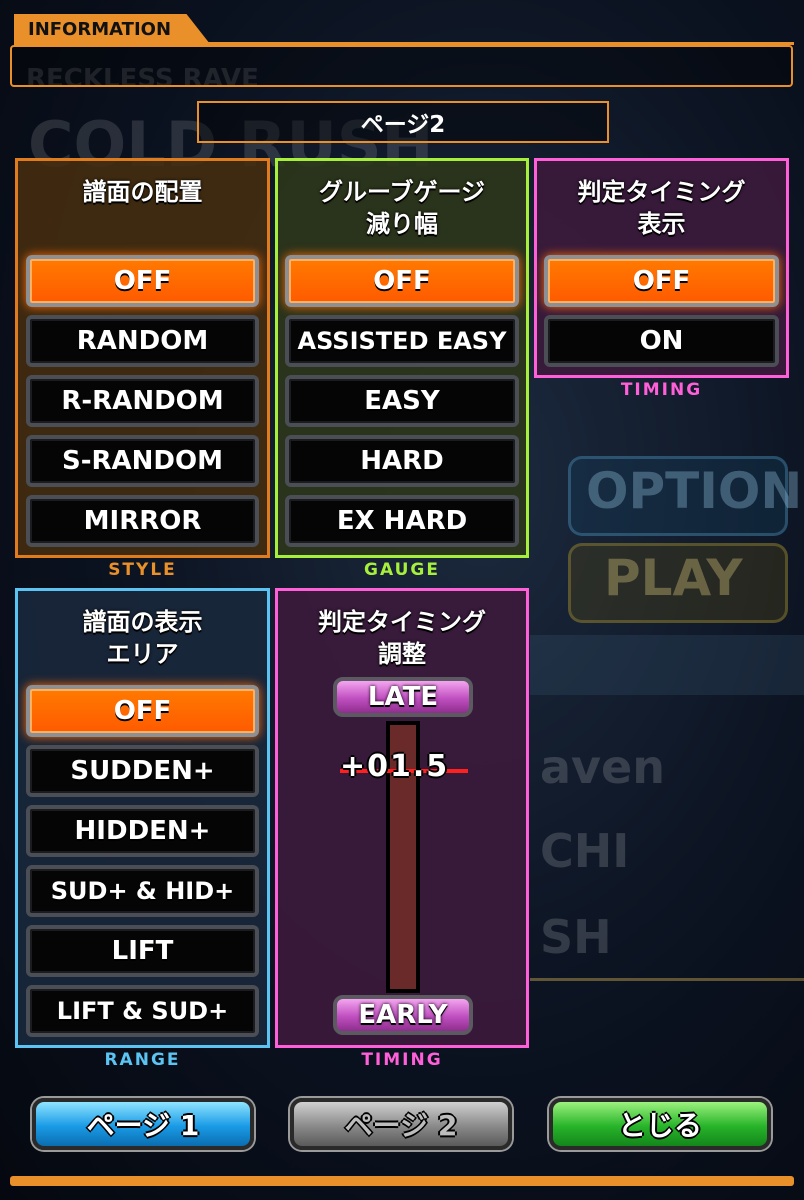 This screenshot has height=1200, width=804. What do you see at coordinates (576, 937) in the screenshot?
I see `bg-list-item: SH` at bounding box center [576, 937].